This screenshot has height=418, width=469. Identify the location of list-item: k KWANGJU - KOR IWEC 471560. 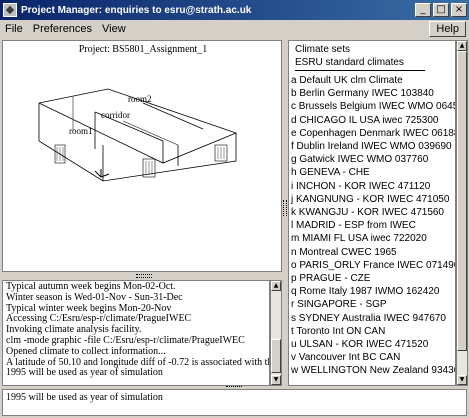
(372, 212).